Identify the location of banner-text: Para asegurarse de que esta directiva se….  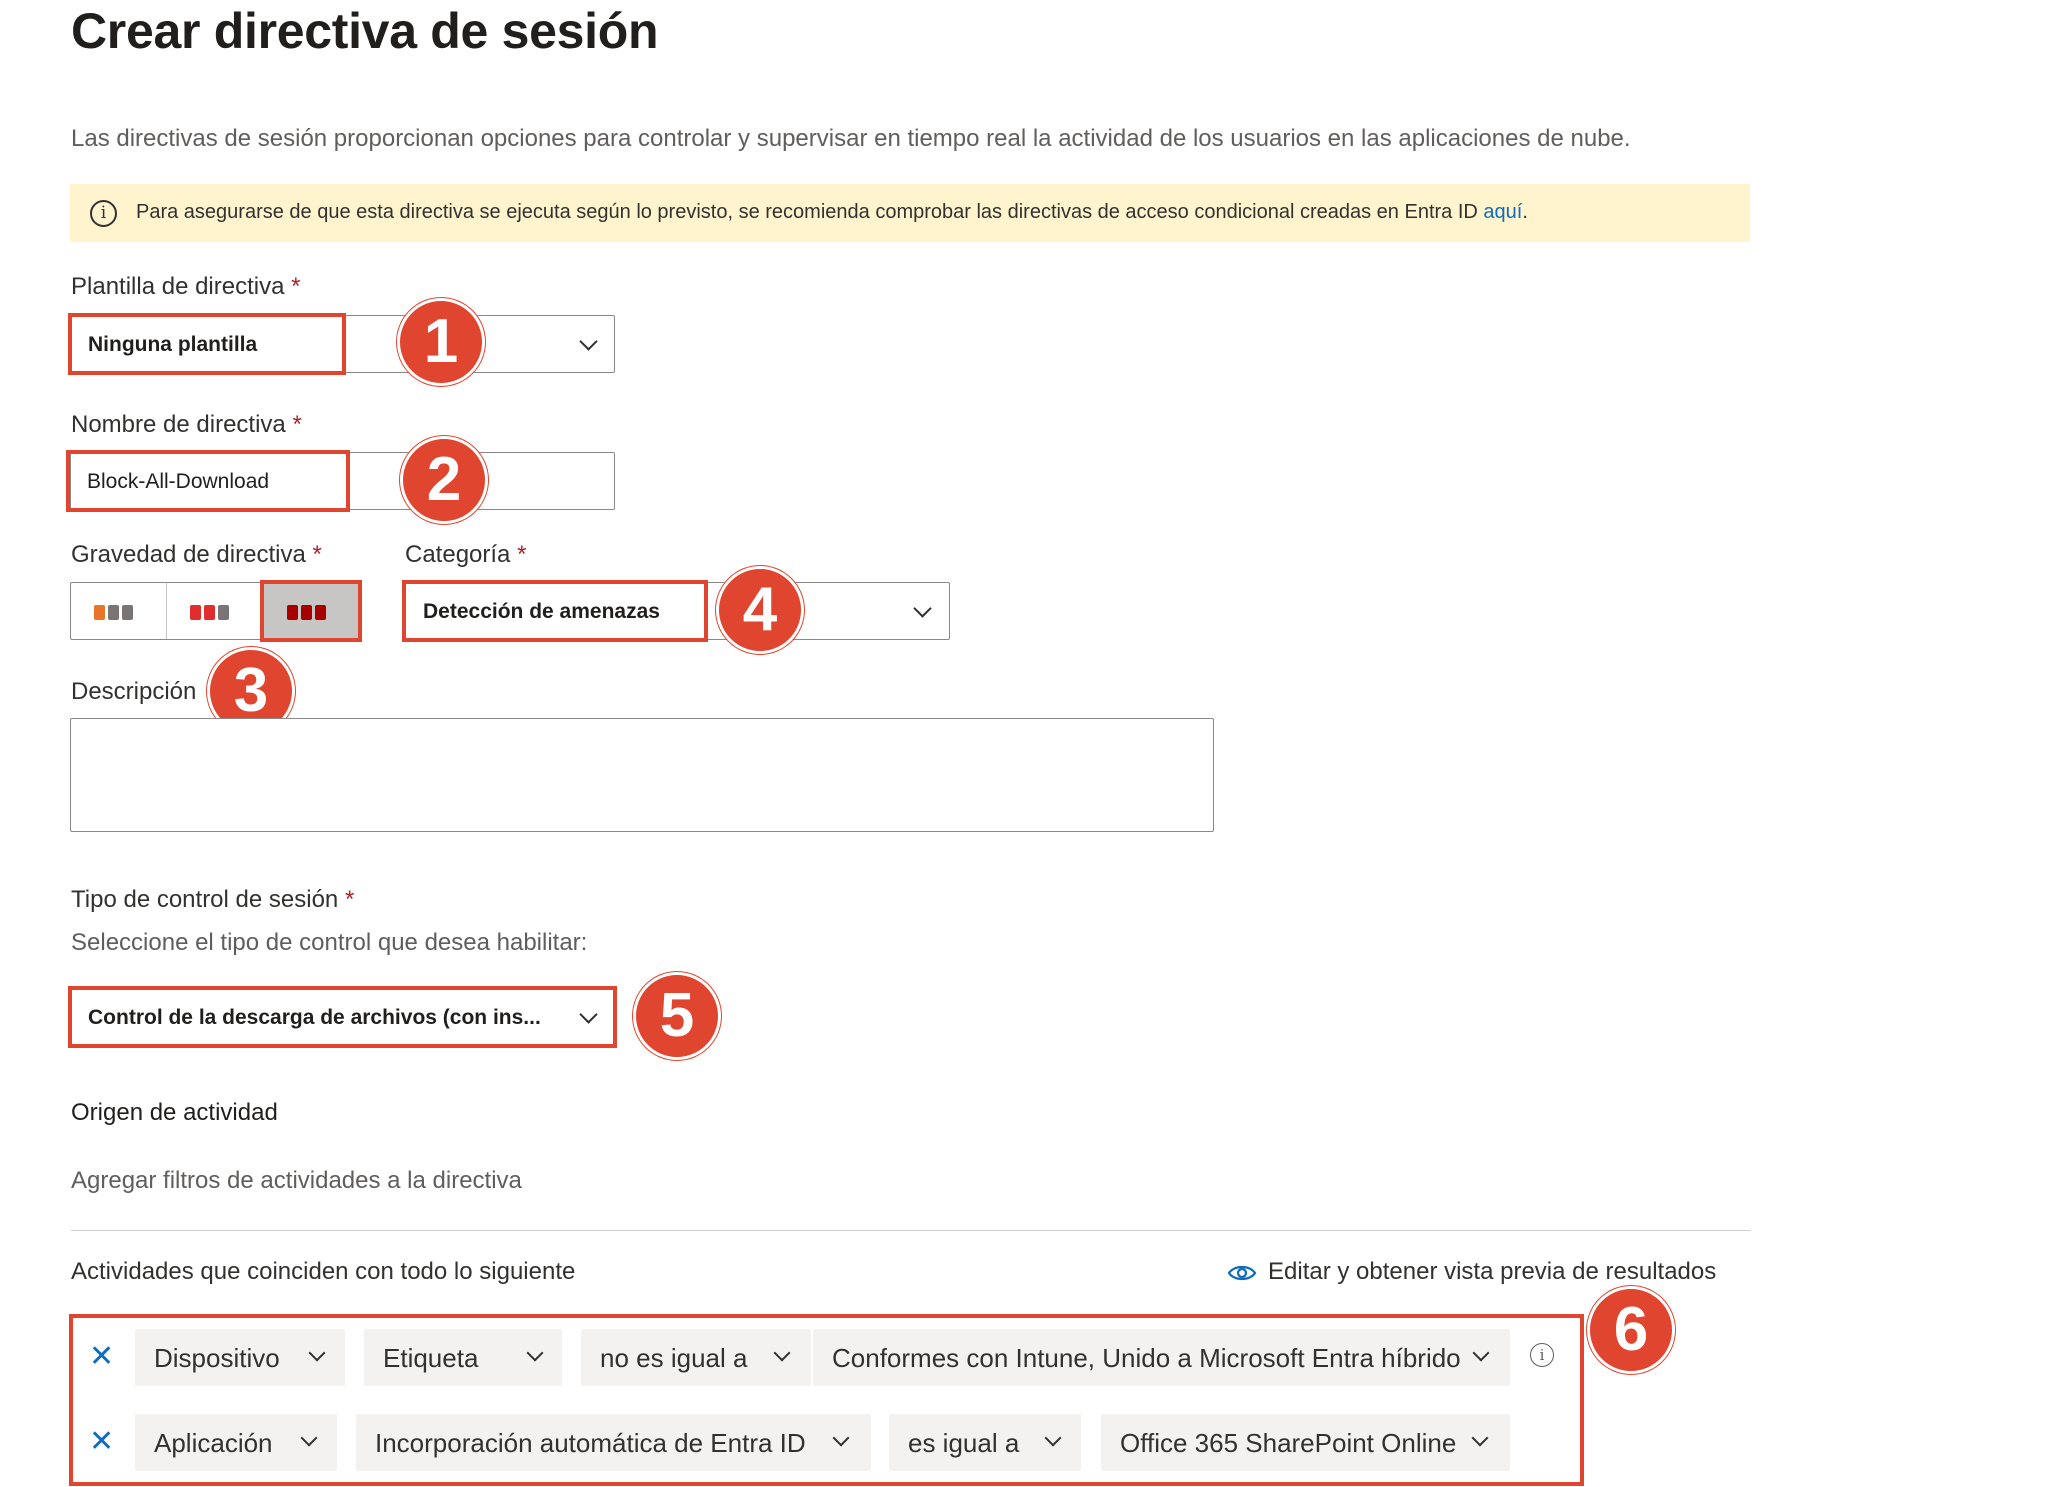
(832, 212).